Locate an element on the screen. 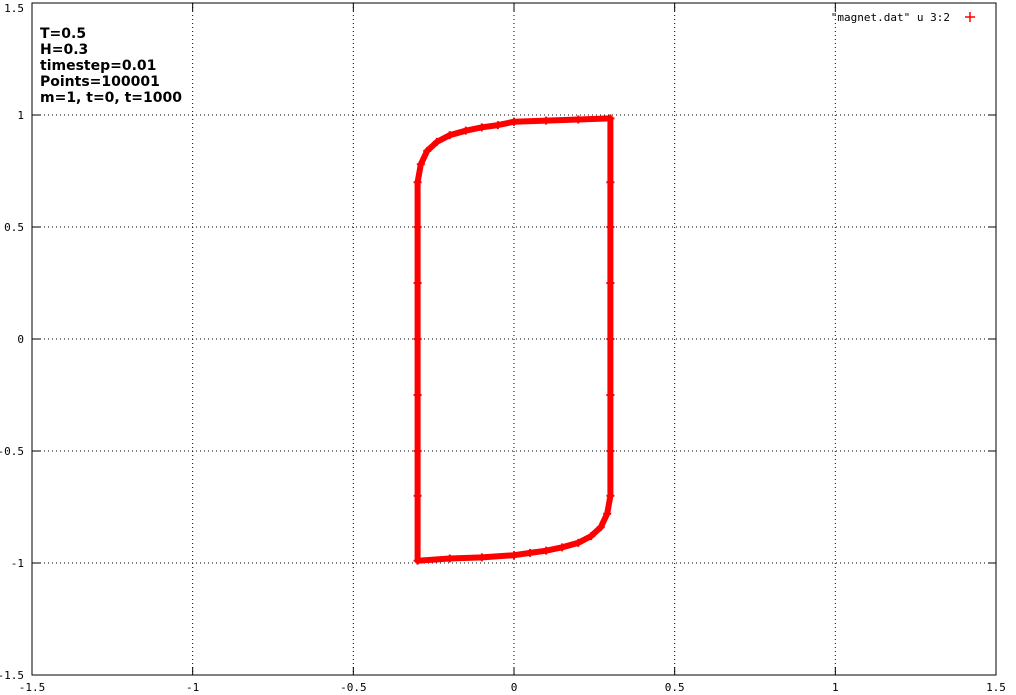 Image resolution: width=1016 pixels, height=695 pixels. annotation-timestep: timestep=0.01 is located at coordinates (98, 66).